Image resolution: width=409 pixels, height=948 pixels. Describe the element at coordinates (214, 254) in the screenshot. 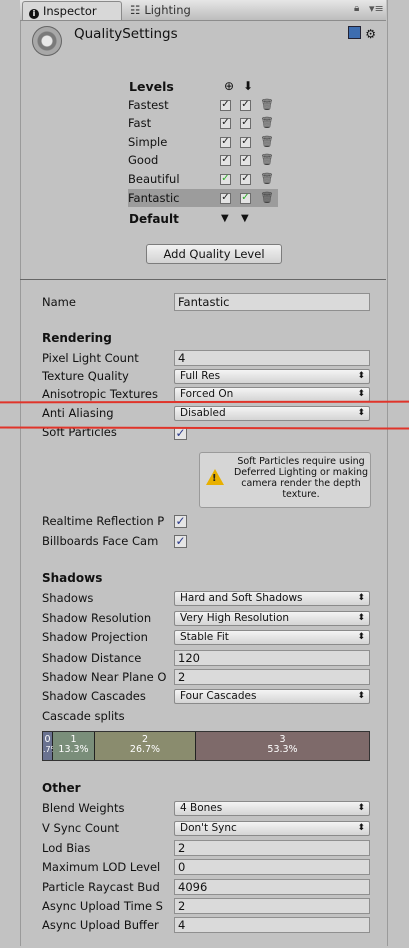

I see `add-quality-level-button: Add Quality Level` at that location.